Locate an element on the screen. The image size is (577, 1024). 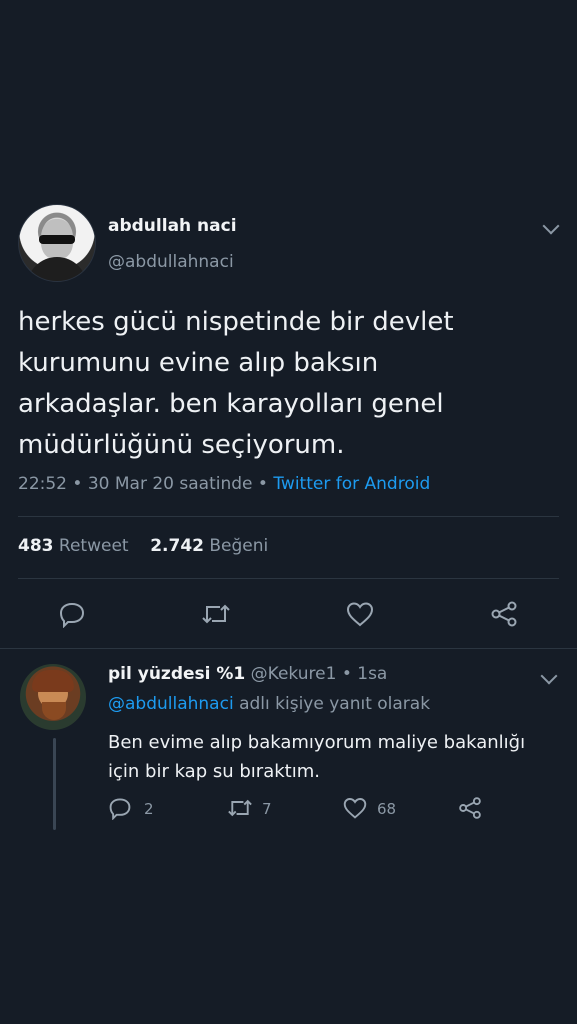
reply-time: 1sa is located at coordinates (372, 674).